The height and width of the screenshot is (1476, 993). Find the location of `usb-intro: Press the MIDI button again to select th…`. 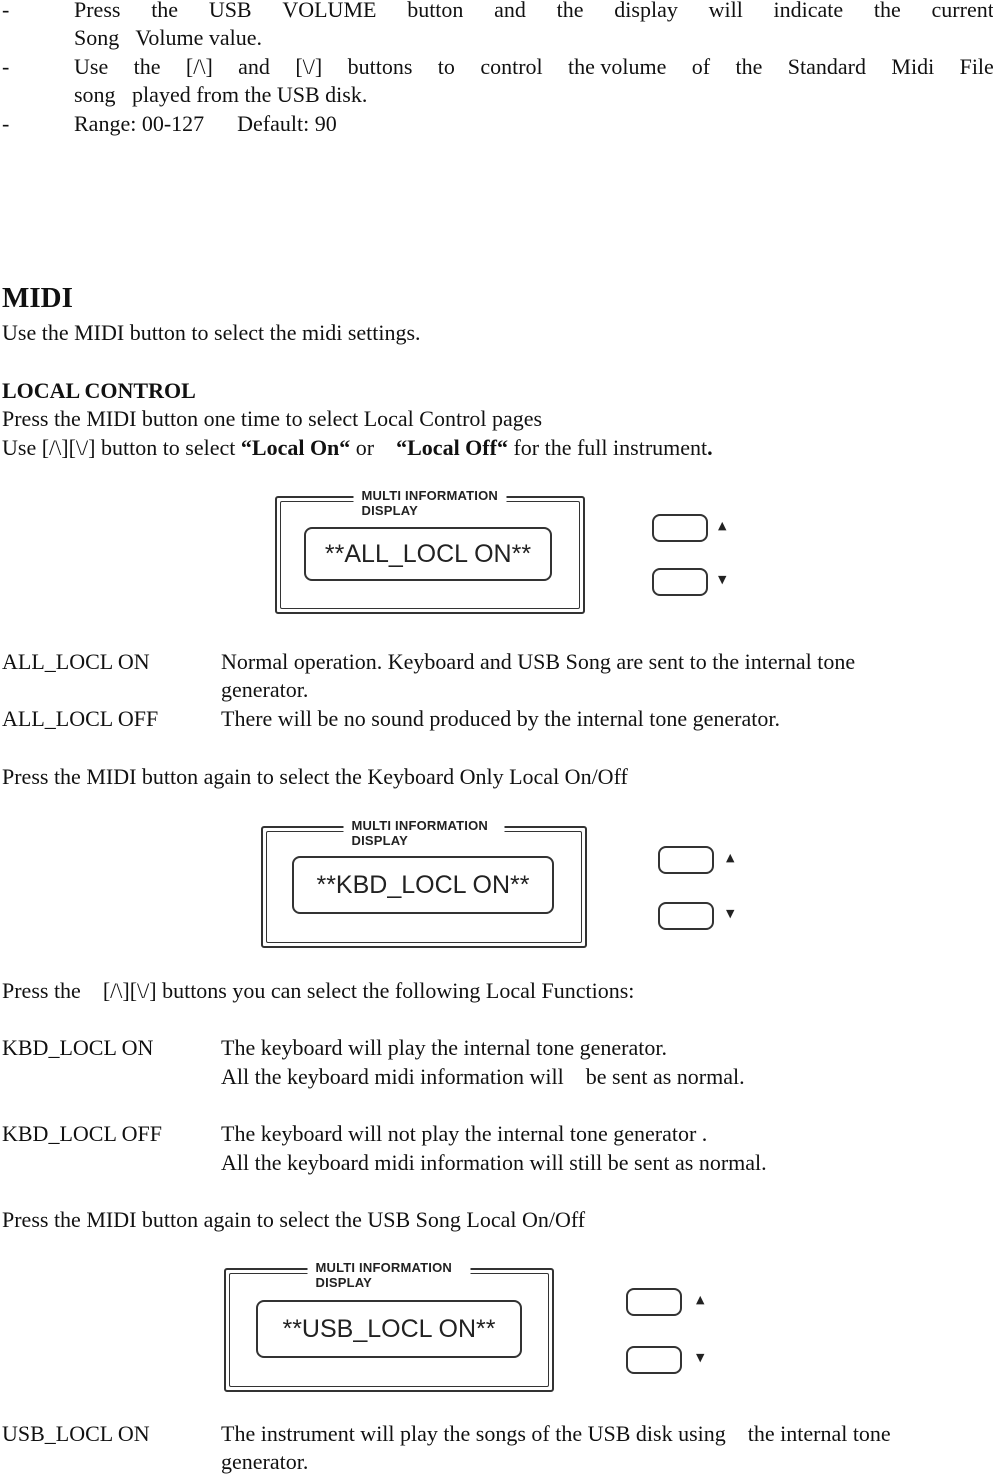

usb-intro: Press the MIDI button again to select th… is located at coordinates (294, 1219).